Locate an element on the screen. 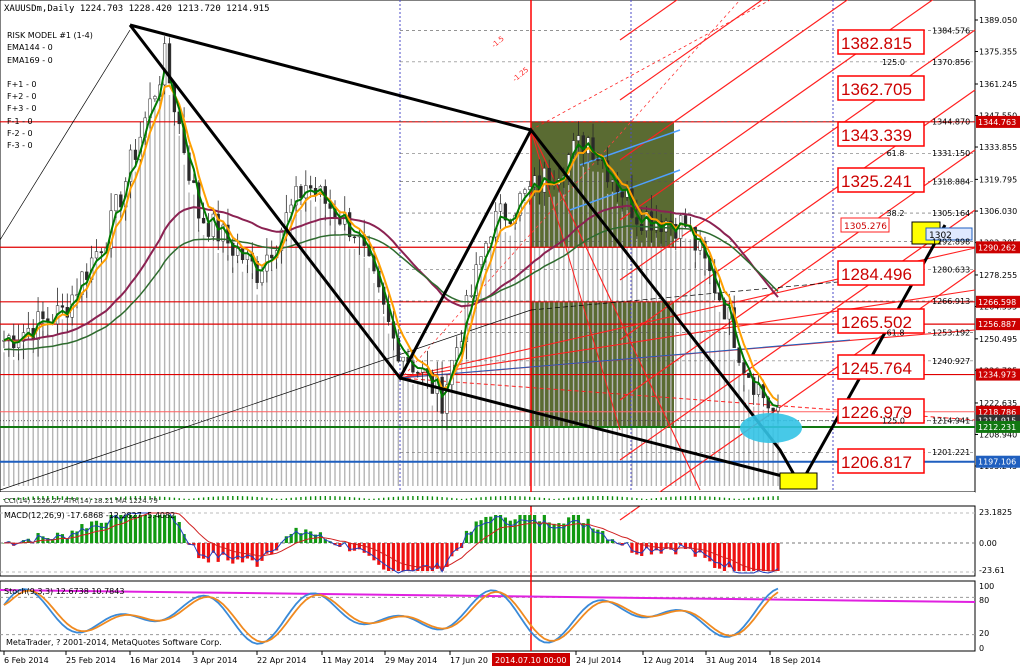  level-box: 1382.815 is located at coordinates (881, 42).